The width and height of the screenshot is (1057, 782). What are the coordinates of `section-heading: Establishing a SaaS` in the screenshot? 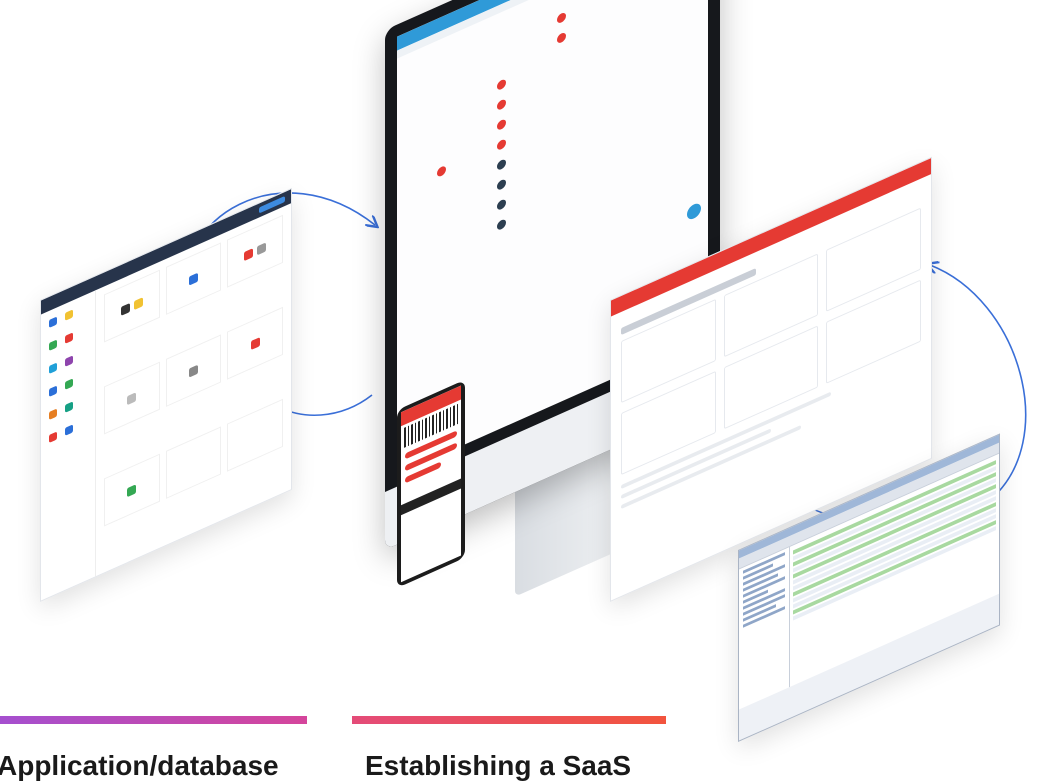 It's located at (498, 765).